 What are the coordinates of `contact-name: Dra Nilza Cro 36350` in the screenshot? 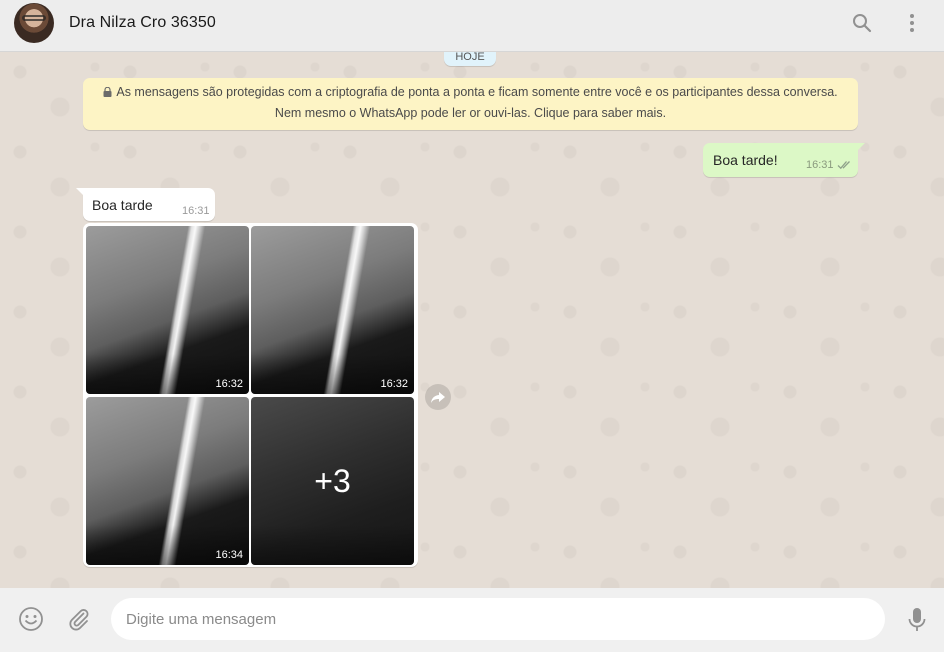 It's located at (142, 23).